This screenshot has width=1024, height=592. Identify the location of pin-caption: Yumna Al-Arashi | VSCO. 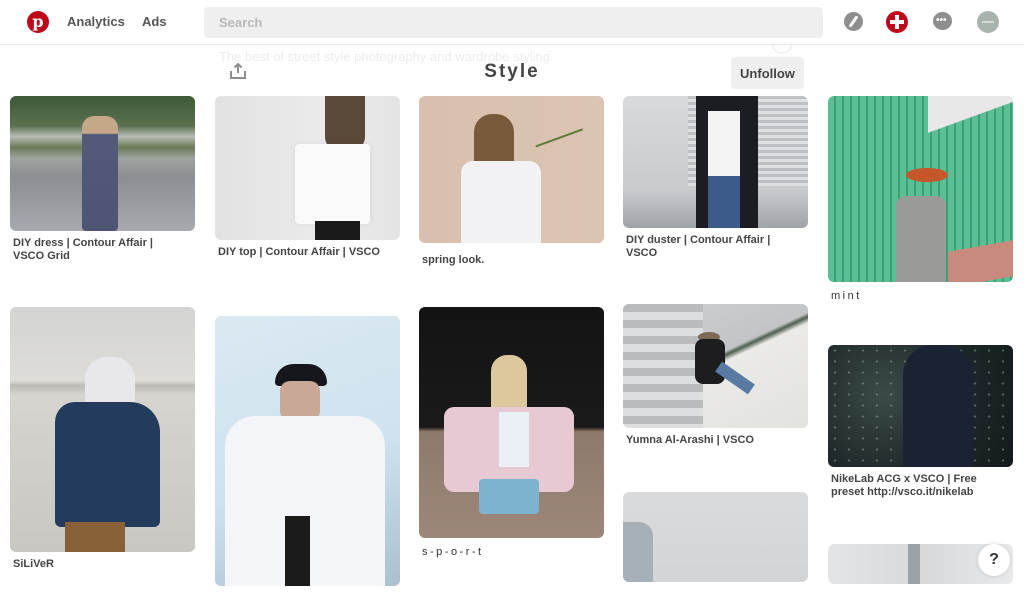
(690, 440).